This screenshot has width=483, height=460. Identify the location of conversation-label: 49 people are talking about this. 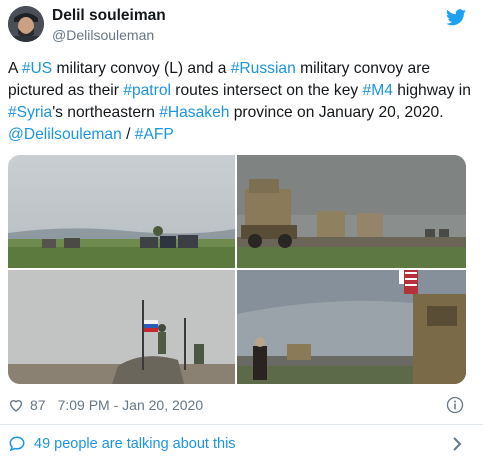
(135, 444).